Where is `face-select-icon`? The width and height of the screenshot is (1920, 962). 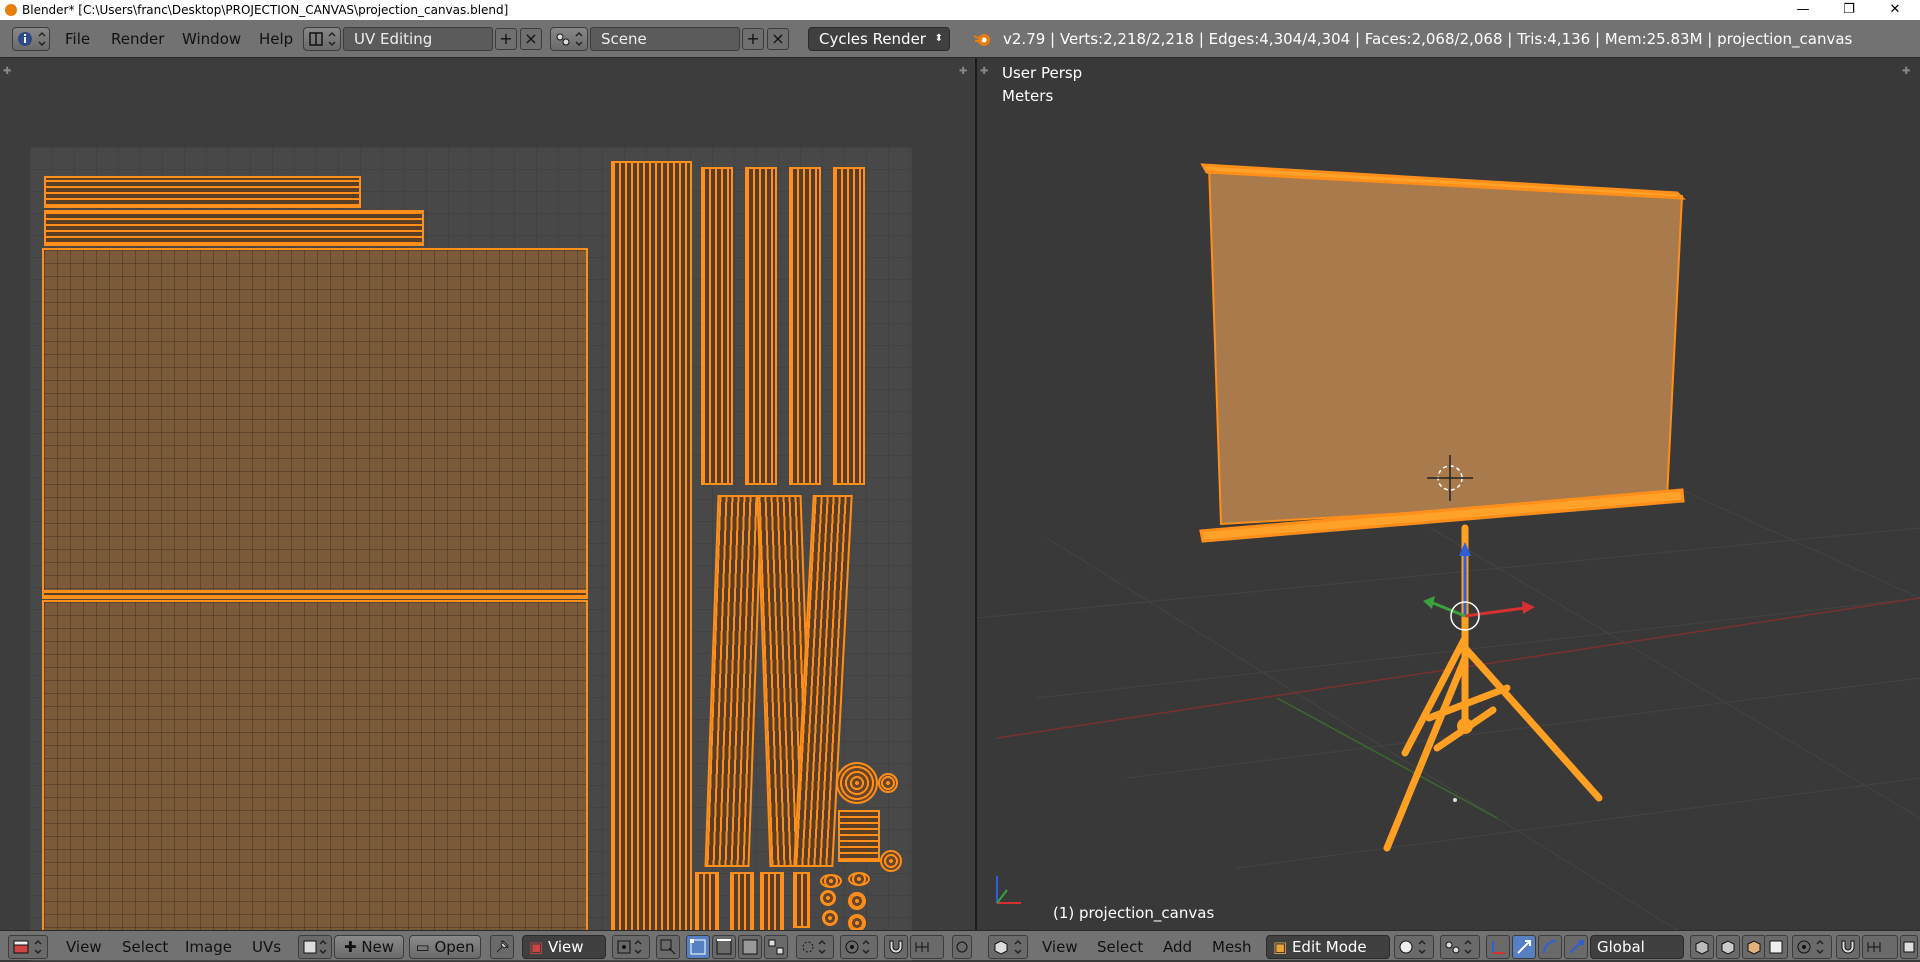
face-select-icon is located at coordinates (750, 947).